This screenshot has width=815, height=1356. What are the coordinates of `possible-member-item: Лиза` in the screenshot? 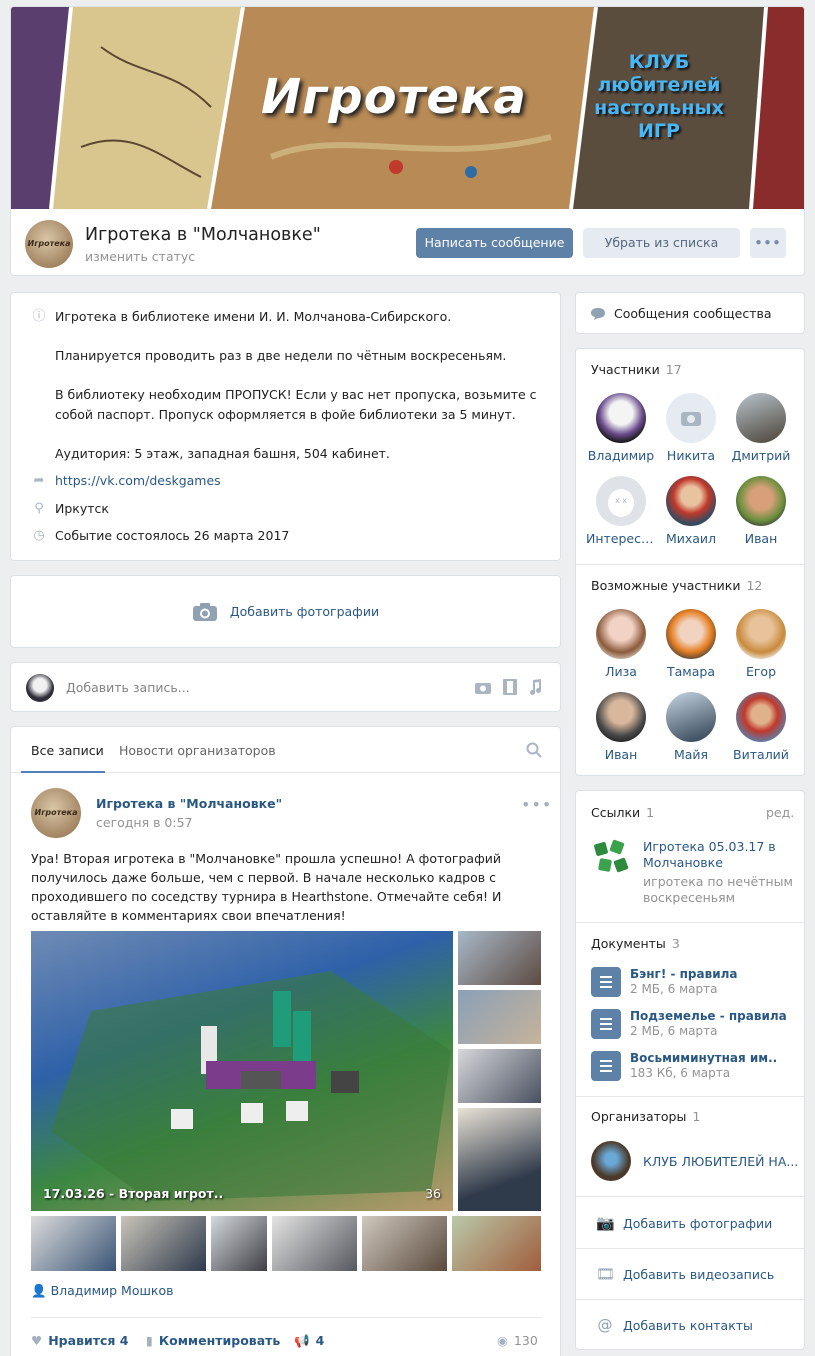 It's located at (621, 644).